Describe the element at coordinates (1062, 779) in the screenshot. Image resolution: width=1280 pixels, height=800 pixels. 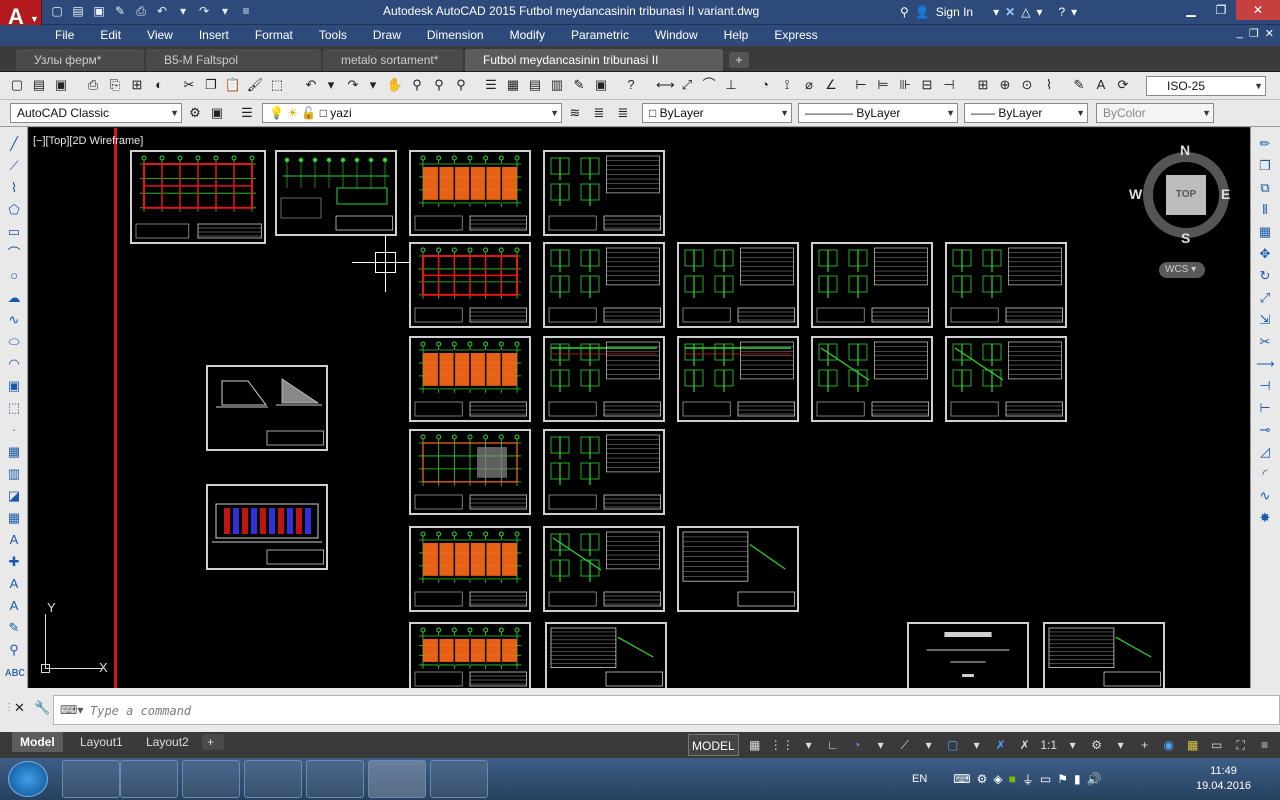
I see `notifications-icon: ⚑` at that location.